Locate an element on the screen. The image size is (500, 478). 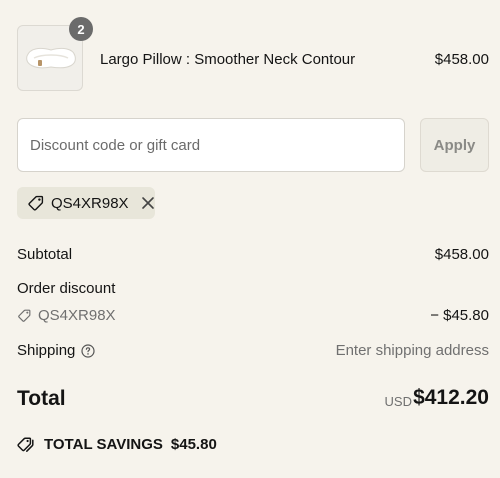
total-label: Total is located at coordinates (41, 398).